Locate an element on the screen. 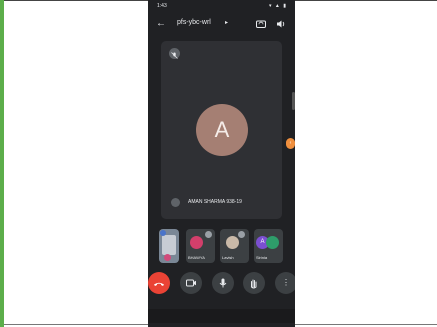  video-camera-icon is located at coordinates (191, 283).